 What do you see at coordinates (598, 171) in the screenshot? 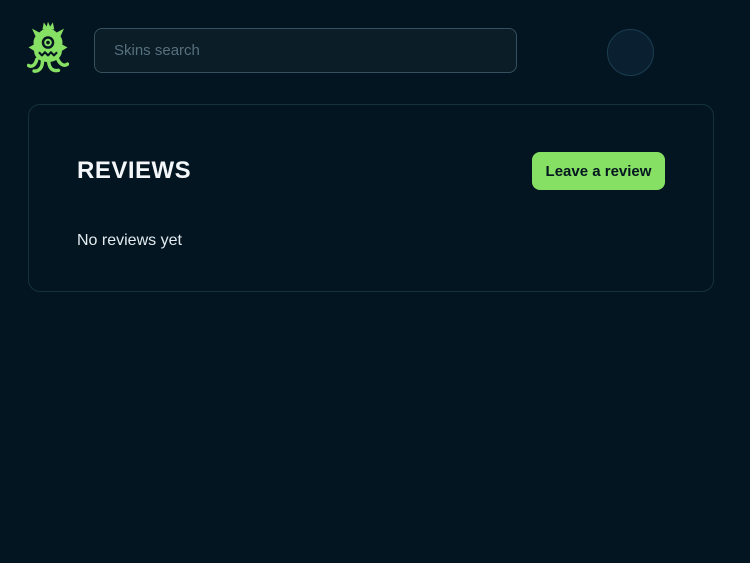
I see `leave-review-button: Leave a review` at bounding box center [598, 171].